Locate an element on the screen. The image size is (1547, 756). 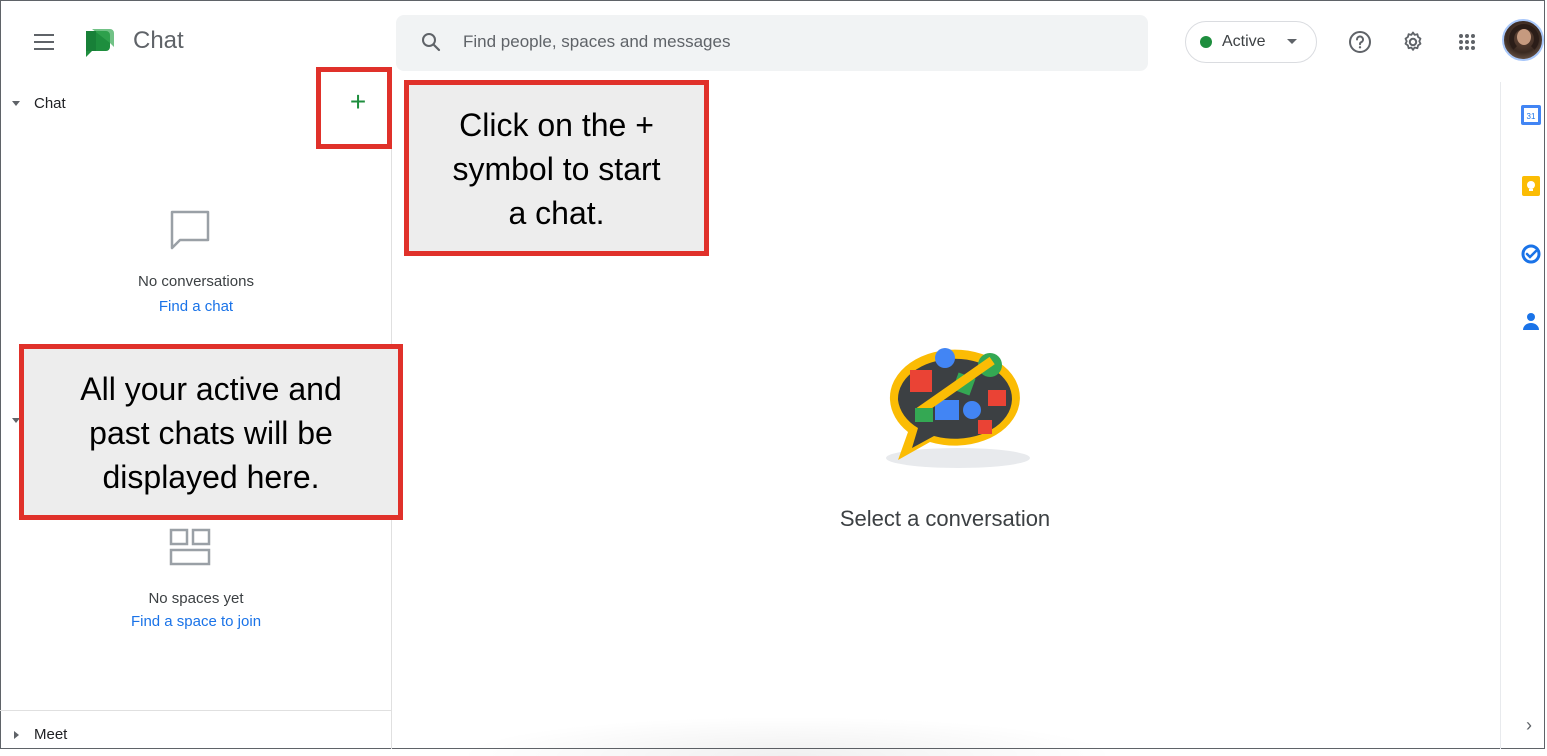
find-chat-link: Find a chat is located at coordinates (196, 306).